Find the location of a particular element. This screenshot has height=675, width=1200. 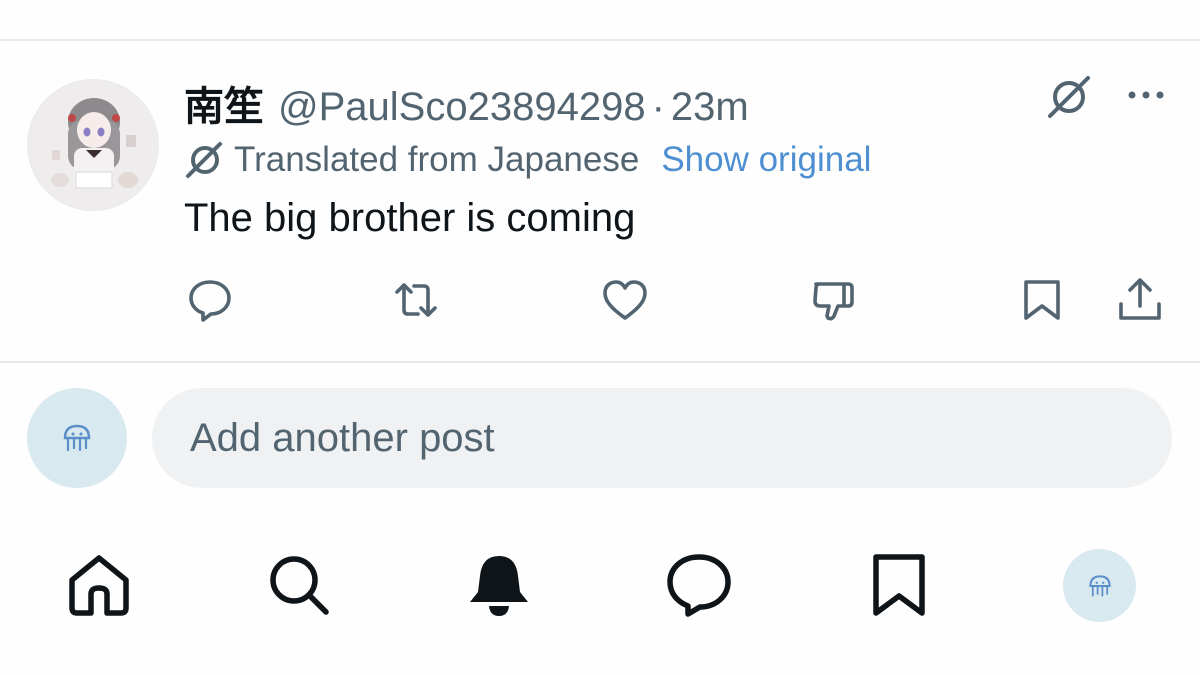

reply-icon is located at coordinates (210, 301).